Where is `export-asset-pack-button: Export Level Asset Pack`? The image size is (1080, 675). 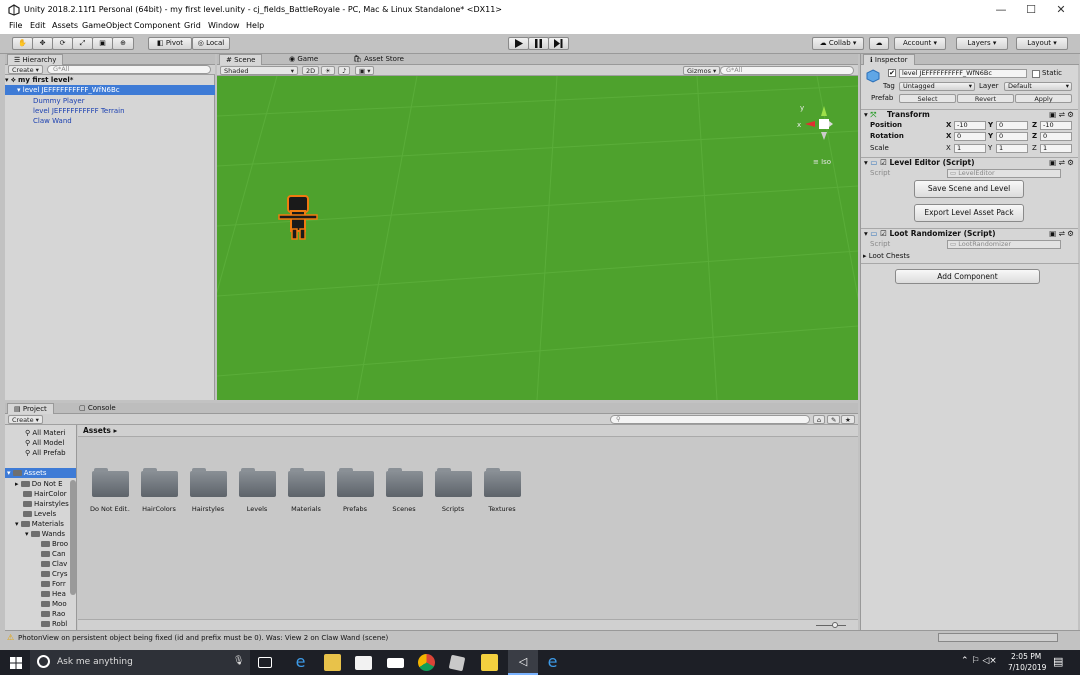 export-asset-pack-button: Export Level Asset Pack is located at coordinates (969, 213).